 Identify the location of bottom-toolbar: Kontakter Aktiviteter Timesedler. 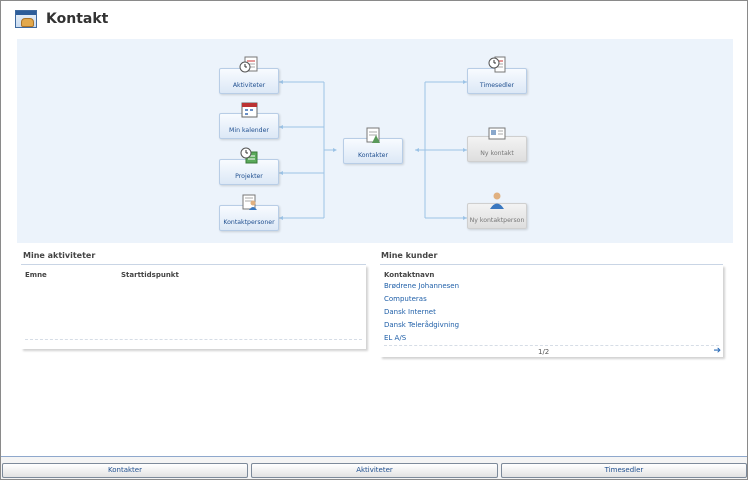
(374, 467).